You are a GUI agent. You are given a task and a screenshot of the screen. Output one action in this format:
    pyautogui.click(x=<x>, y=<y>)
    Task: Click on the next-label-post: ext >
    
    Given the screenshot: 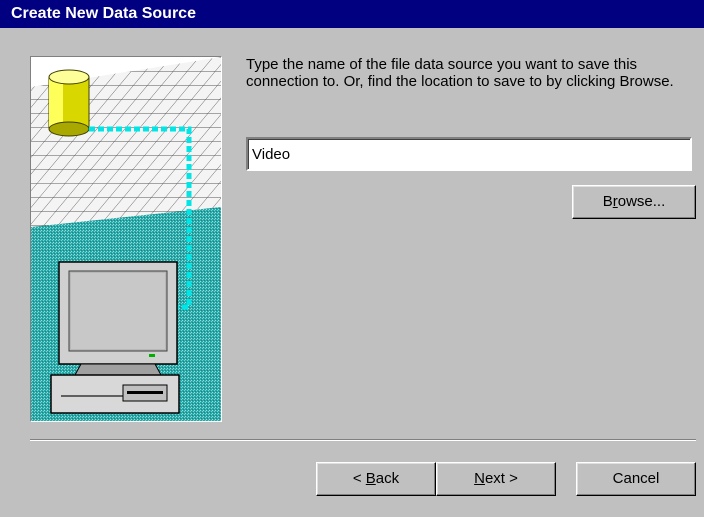 What is the action you would take?
    pyautogui.click(x=501, y=478)
    